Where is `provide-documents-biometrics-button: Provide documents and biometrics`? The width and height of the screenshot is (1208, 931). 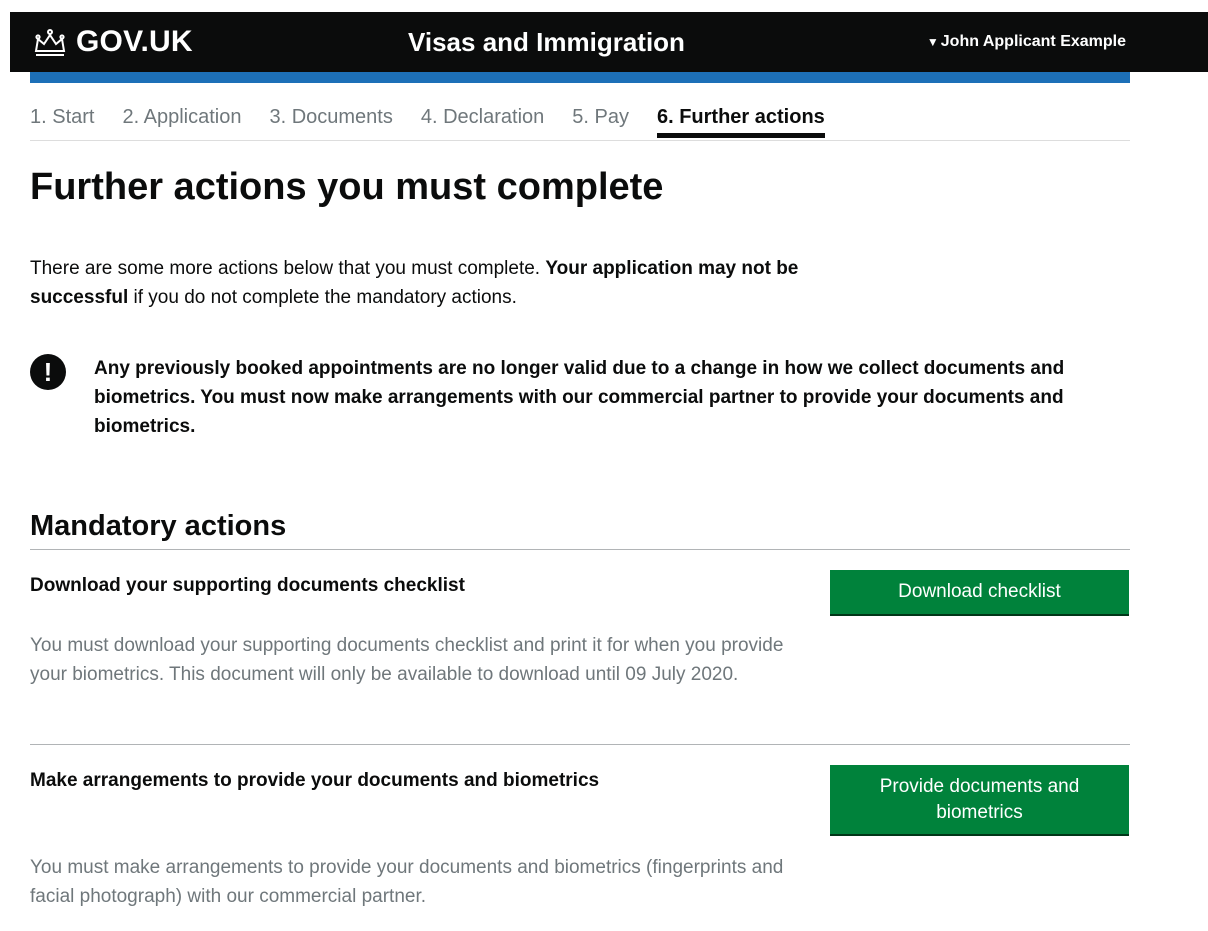
provide-documents-biometrics-button: Provide documents and biometrics is located at coordinates (979, 799).